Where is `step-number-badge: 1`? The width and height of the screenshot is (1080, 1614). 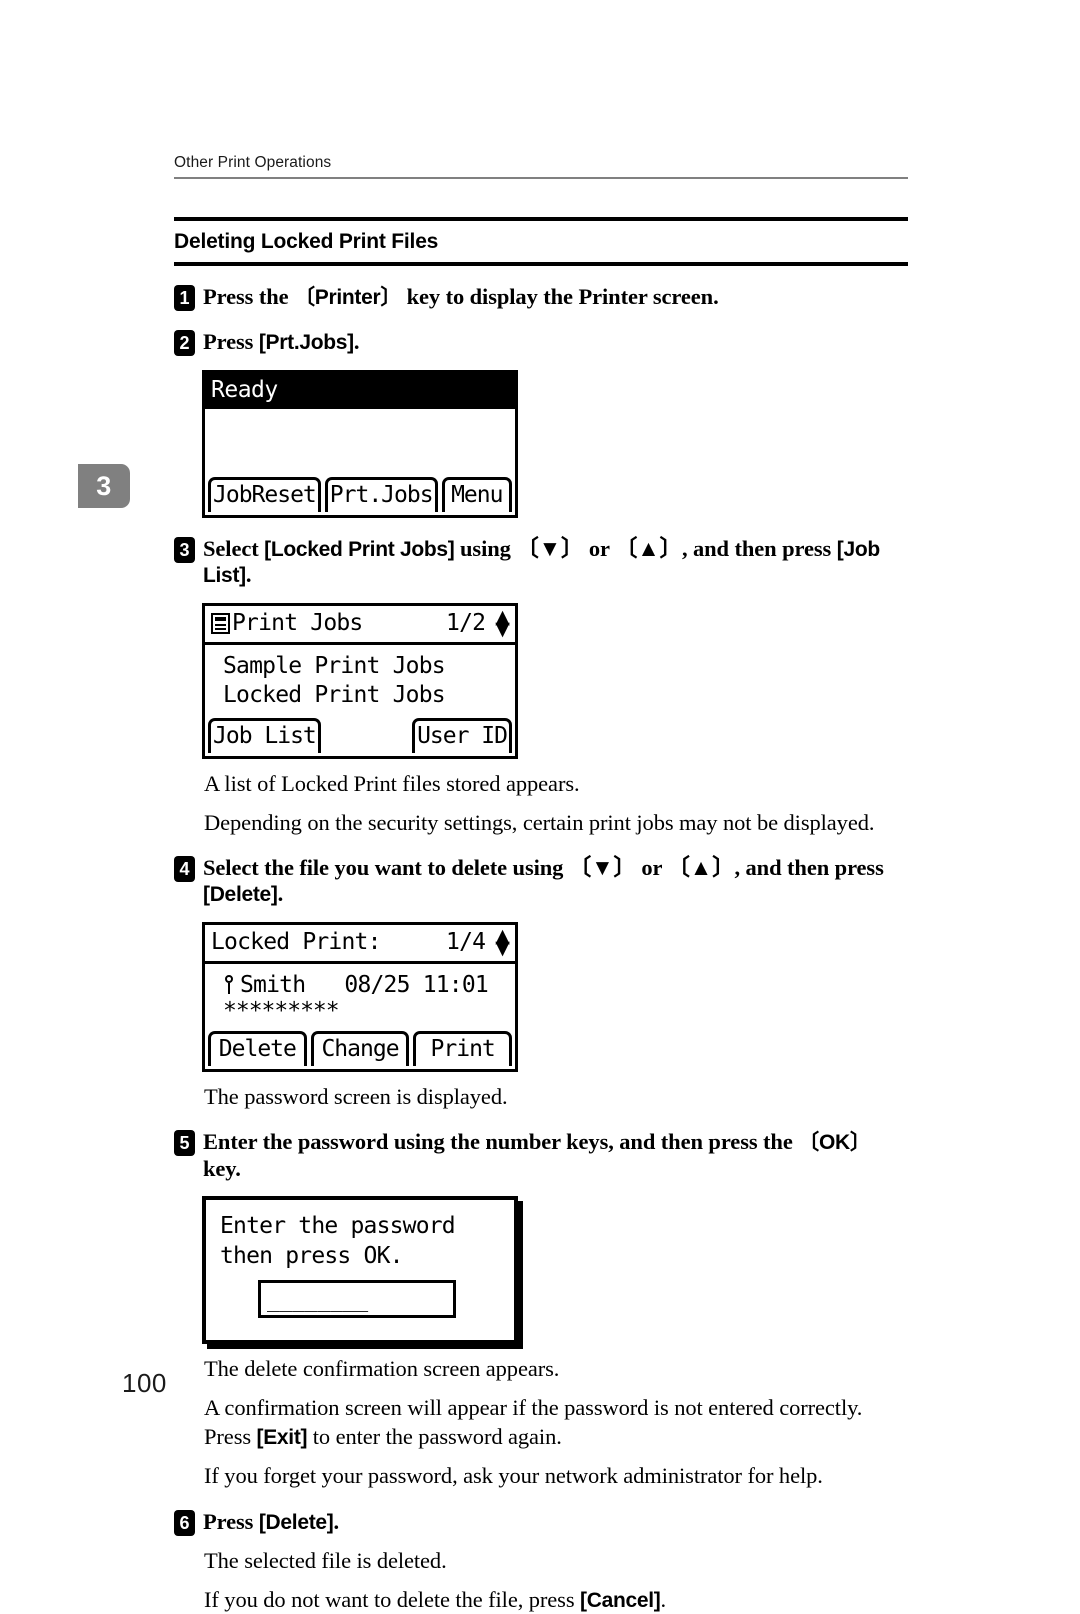
step-number-badge: 1 is located at coordinates (184, 298).